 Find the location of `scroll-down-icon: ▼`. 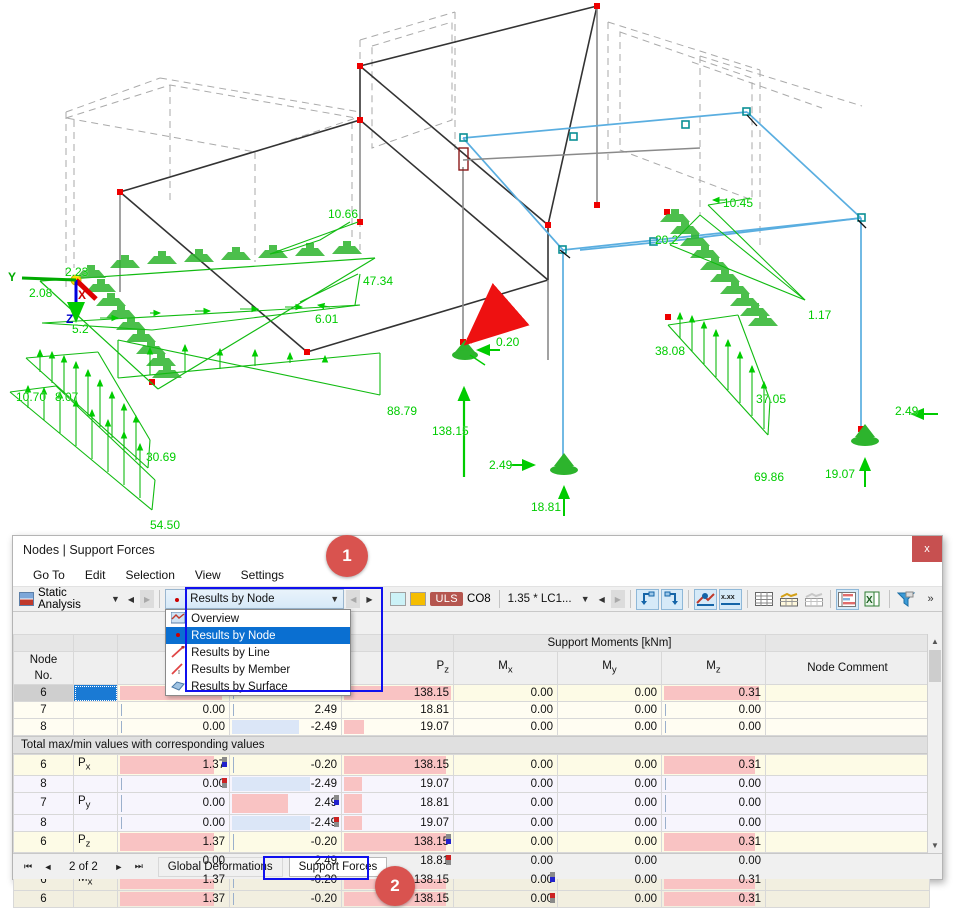

scroll-down-icon: ▼ is located at coordinates (935, 845).